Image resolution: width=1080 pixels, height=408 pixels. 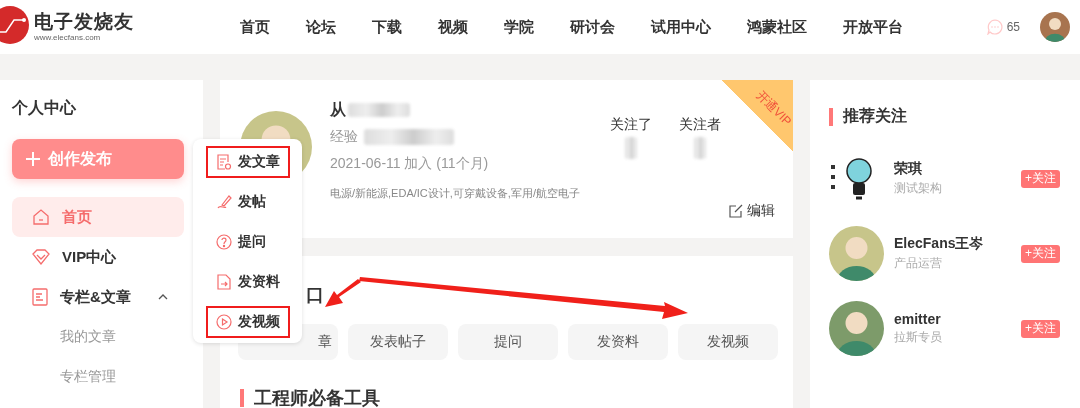 I want to click on experience-label: 经验, so click(x=344, y=137).